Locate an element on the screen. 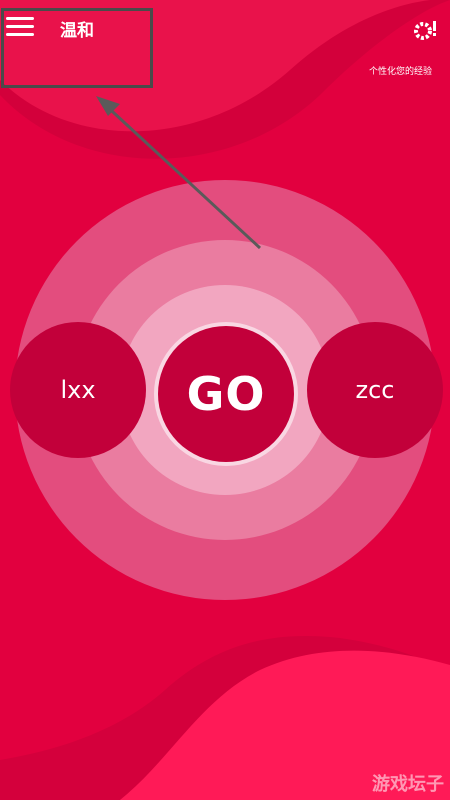 Image resolution: width=450 pixels, height=800 pixels. gear-alert-icon is located at coordinates (425, 31).